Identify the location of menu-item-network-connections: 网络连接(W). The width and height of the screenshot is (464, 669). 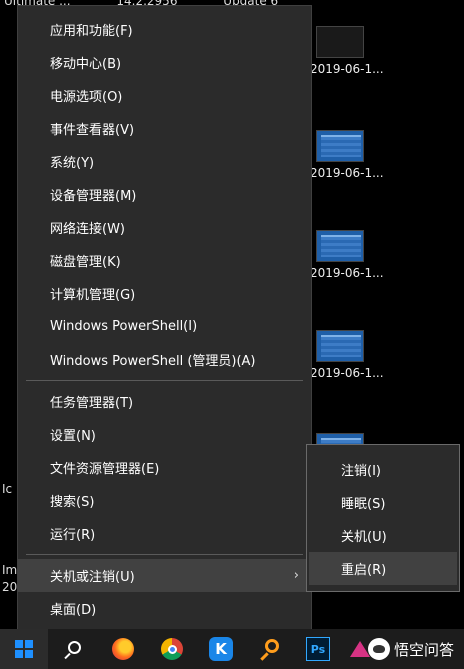
(164, 227).